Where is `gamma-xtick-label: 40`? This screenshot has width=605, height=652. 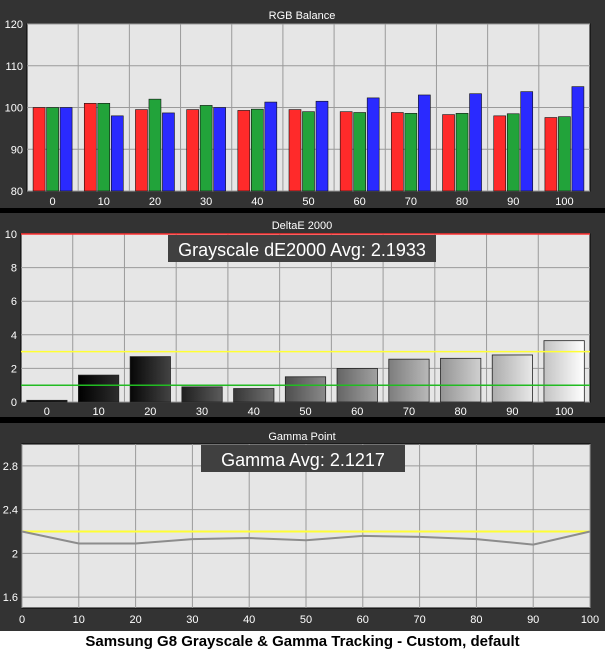 gamma-xtick-label: 40 is located at coordinates (249, 620).